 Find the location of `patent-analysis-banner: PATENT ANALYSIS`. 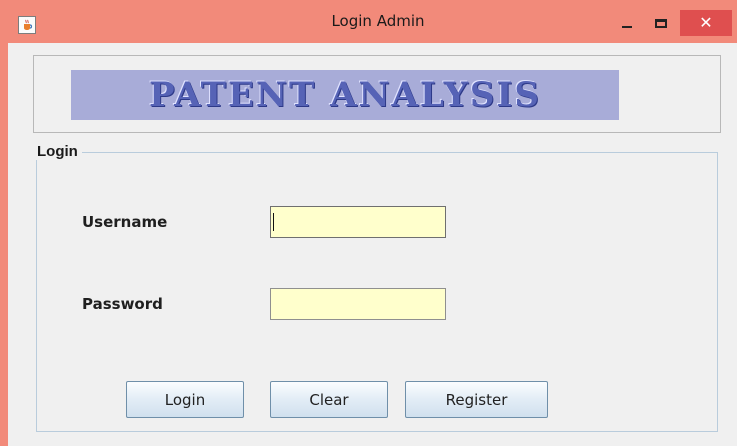

patent-analysis-banner: PATENT ANALYSIS is located at coordinates (345, 95).